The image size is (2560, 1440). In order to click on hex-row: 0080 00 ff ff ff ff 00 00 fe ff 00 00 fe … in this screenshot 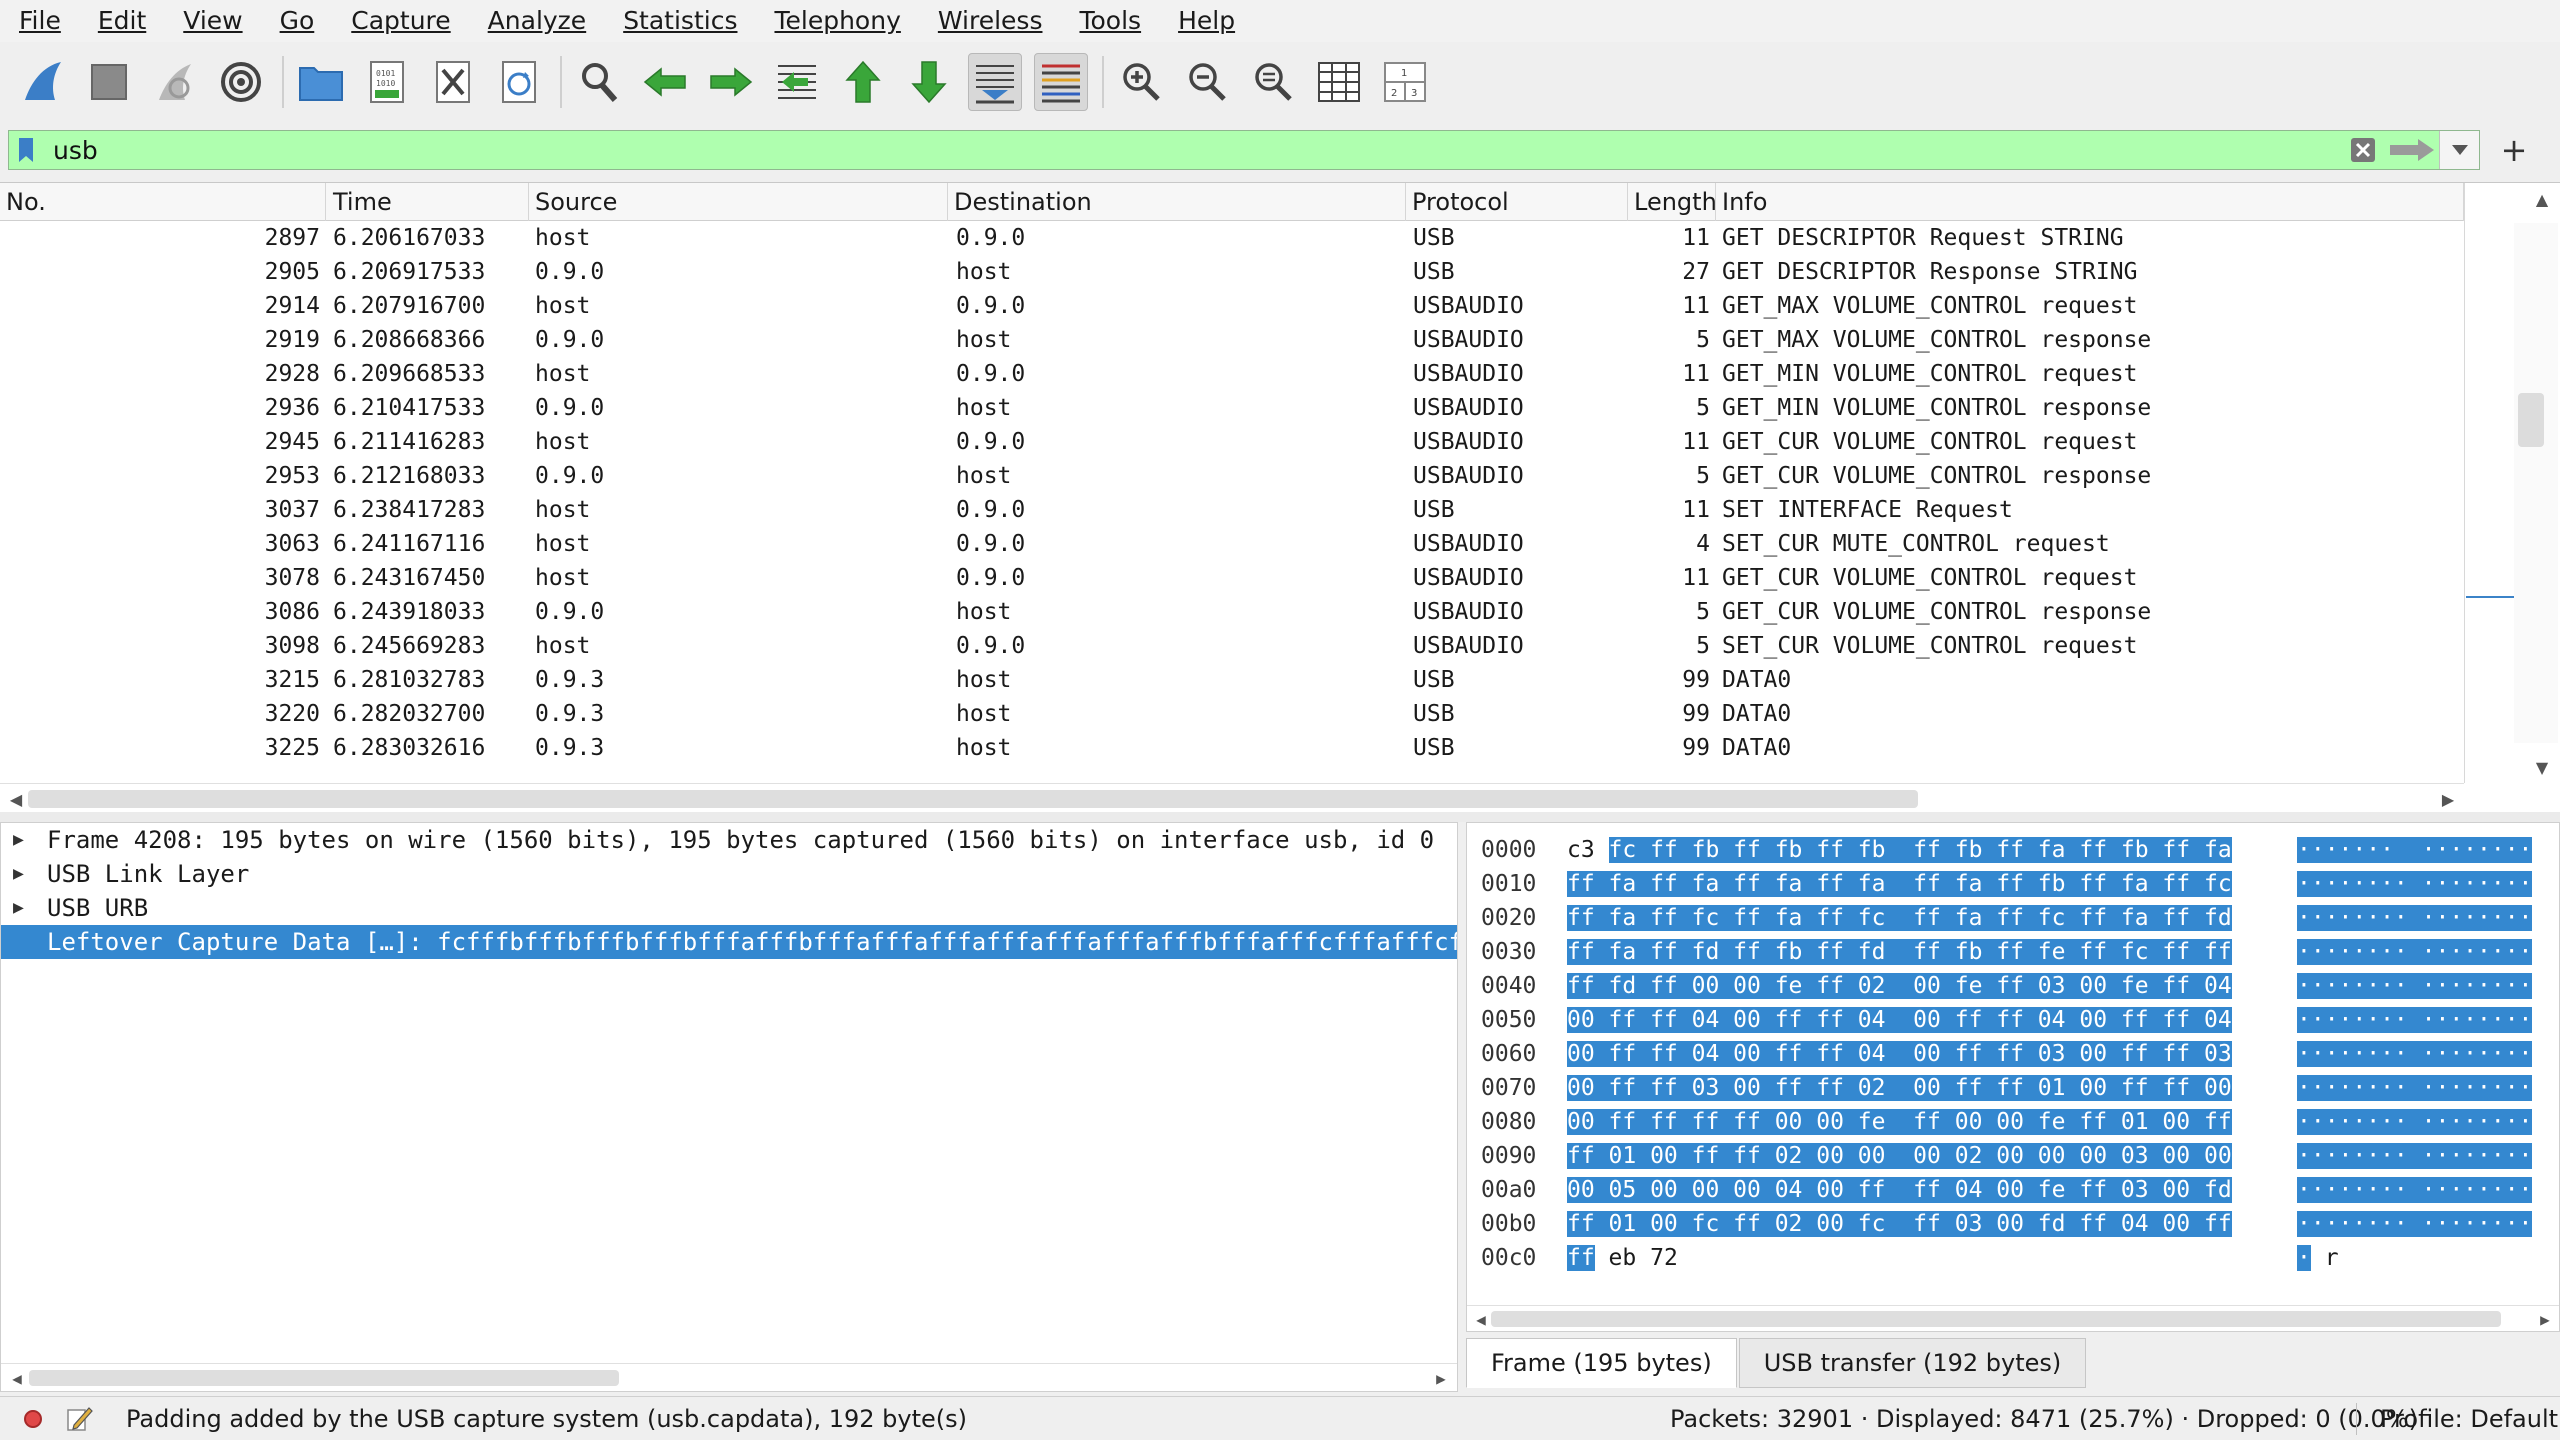, I will do `click(2012, 1122)`.